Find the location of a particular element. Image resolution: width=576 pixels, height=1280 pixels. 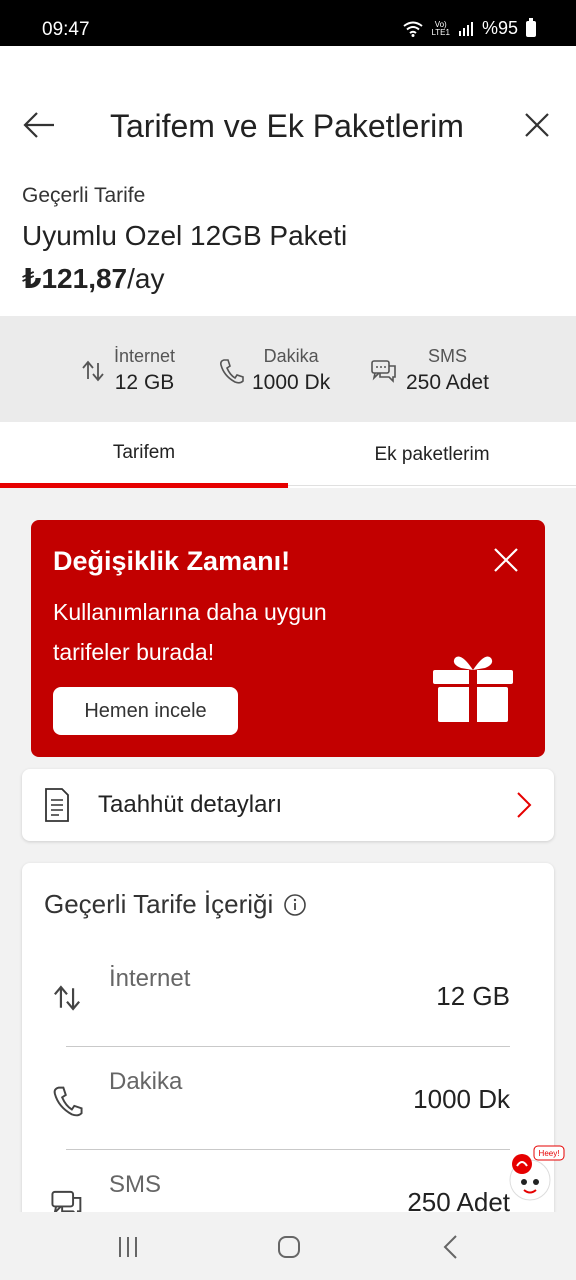

row-value: 1000 Dk is located at coordinates (461, 1099).